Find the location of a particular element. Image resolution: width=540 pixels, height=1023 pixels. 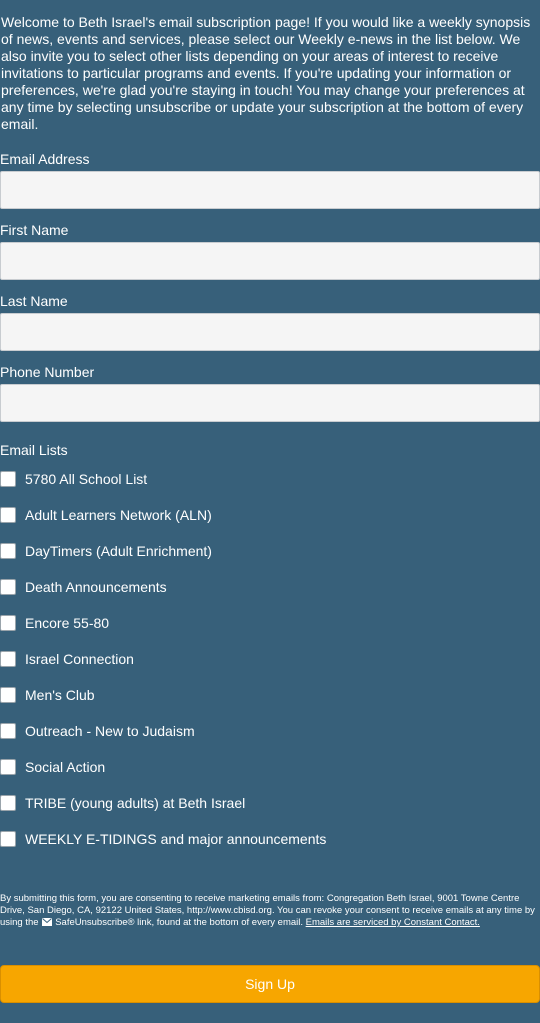

list-item-label: Death Announcements is located at coordinates (96, 586).